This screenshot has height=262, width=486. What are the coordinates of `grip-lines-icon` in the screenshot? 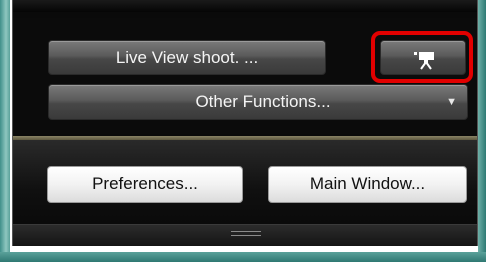 It's located at (246, 235).